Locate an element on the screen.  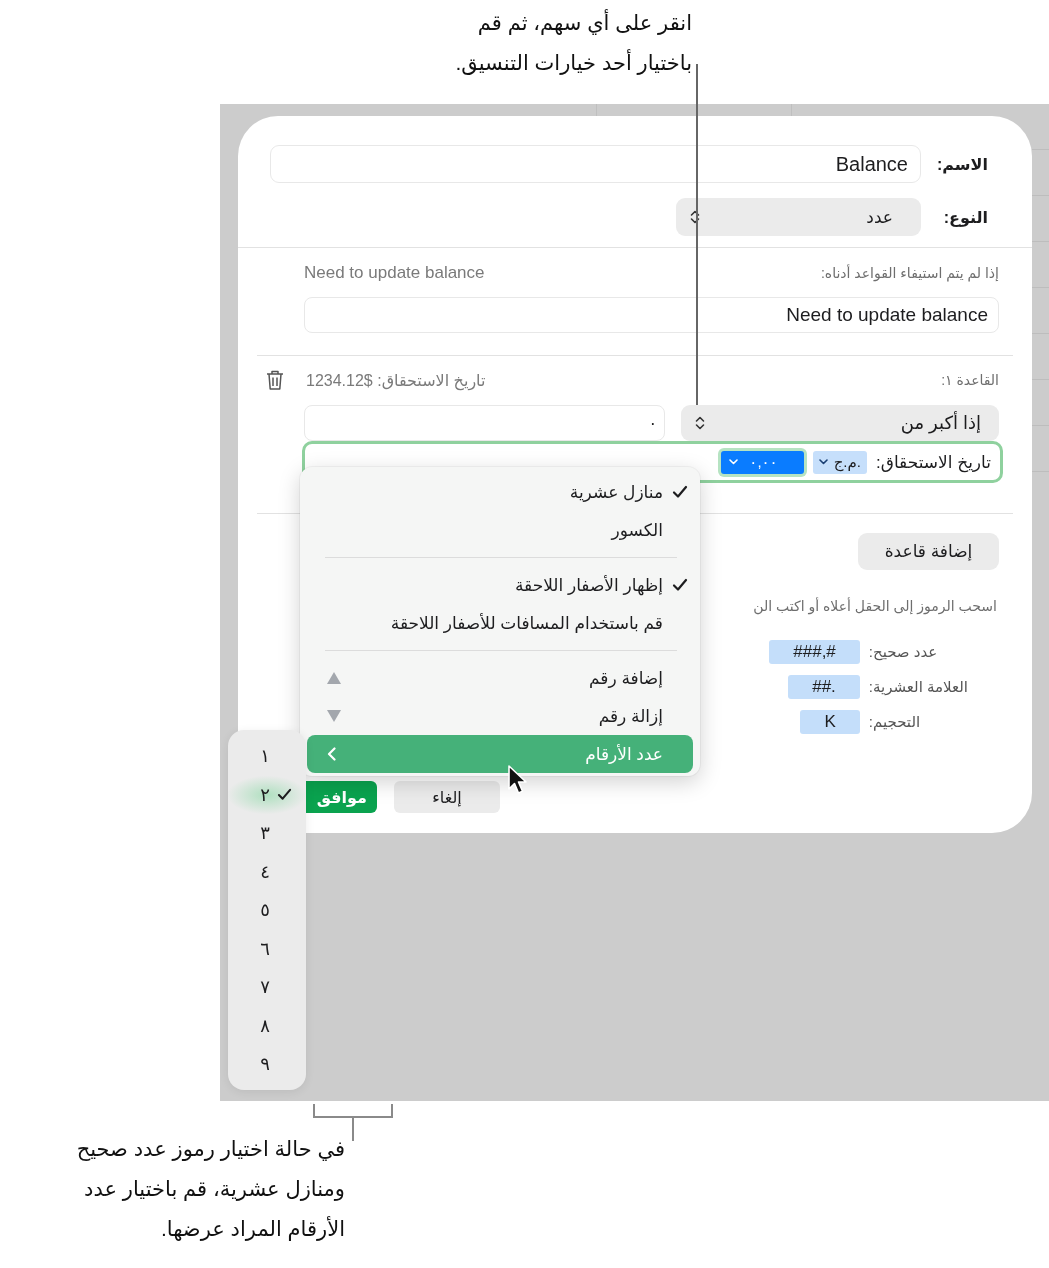
chevron-left-icon is located at coordinates (331, 754).